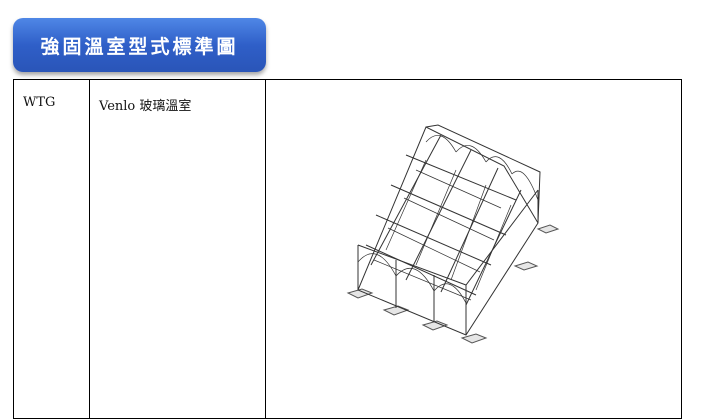 The height and width of the screenshot is (419, 718). I want to click on page-title: 強固溫室型式標準圖, so click(139, 45).